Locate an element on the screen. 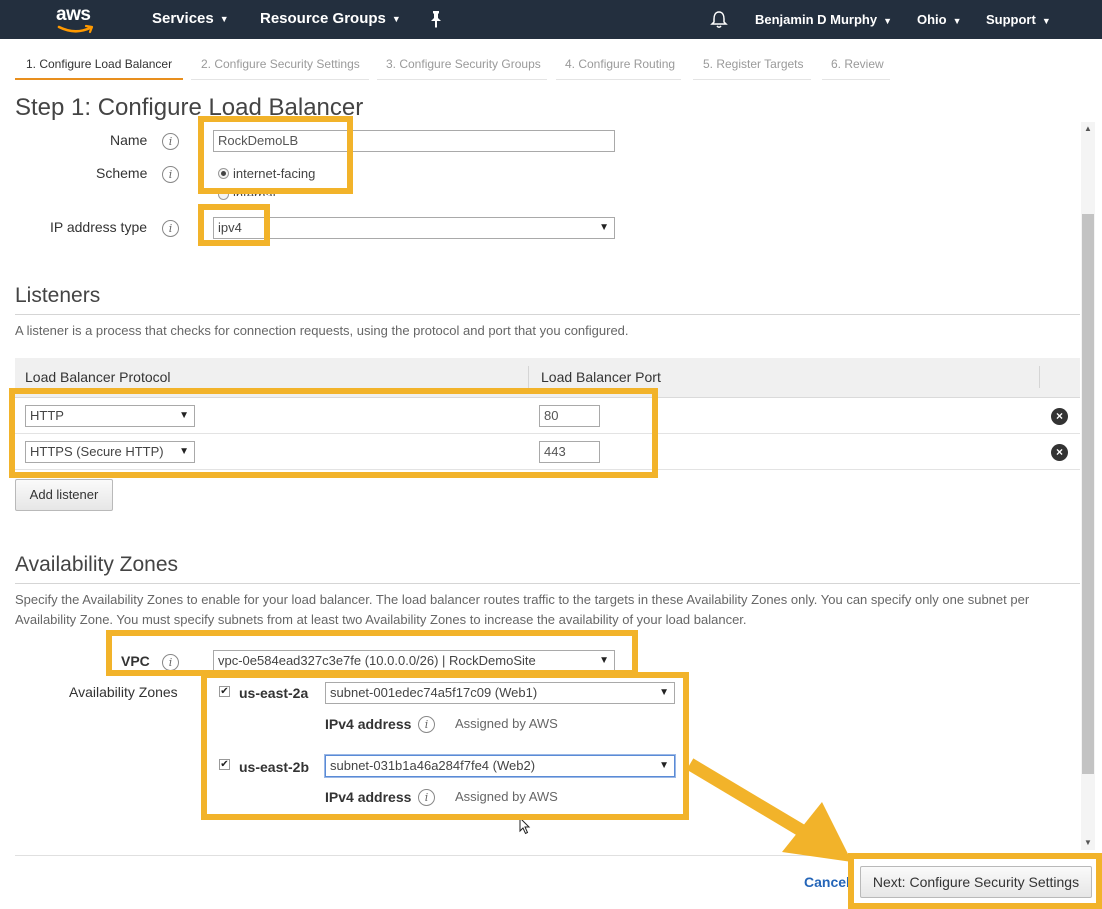 Image resolution: width=1102 pixels, height=909 pixels. column-header-port: Load Balancer Port is located at coordinates (601, 377).